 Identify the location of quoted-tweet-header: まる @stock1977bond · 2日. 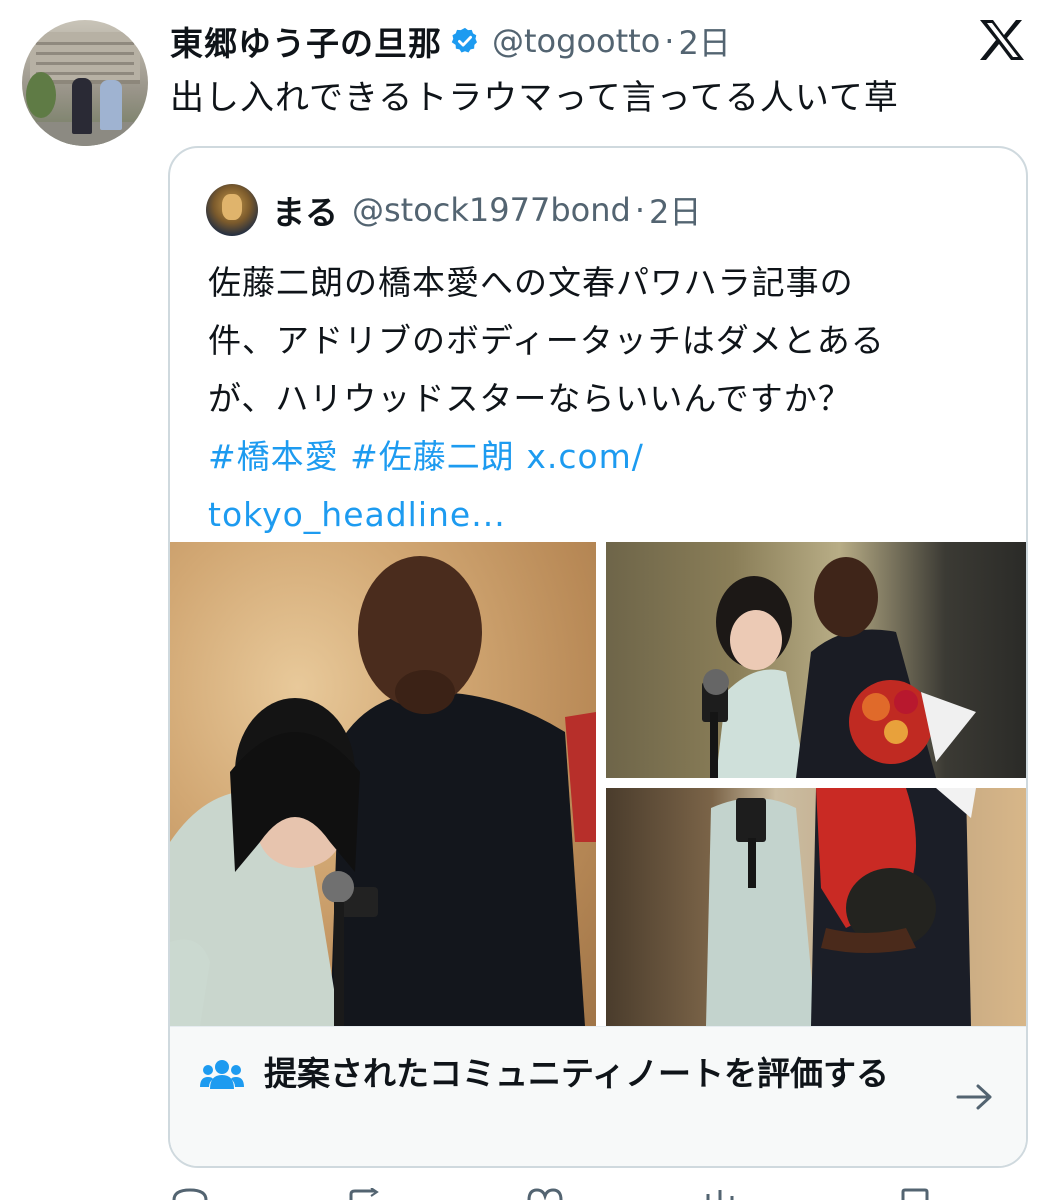
(453, 210).